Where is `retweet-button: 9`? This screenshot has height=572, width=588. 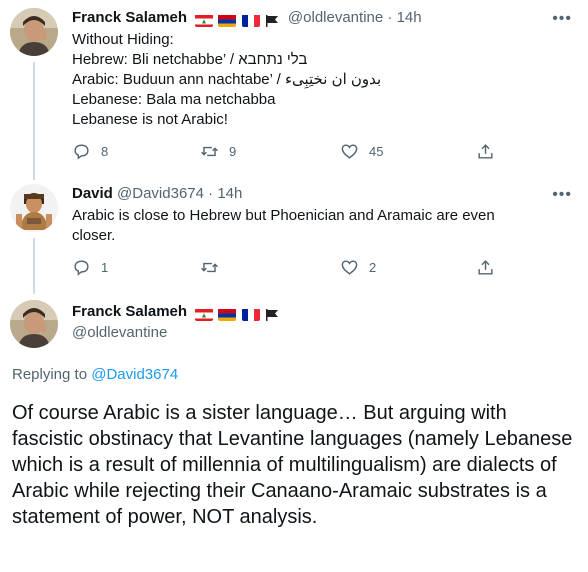
retweet-button: 9 is located at coordinates (218, 151).